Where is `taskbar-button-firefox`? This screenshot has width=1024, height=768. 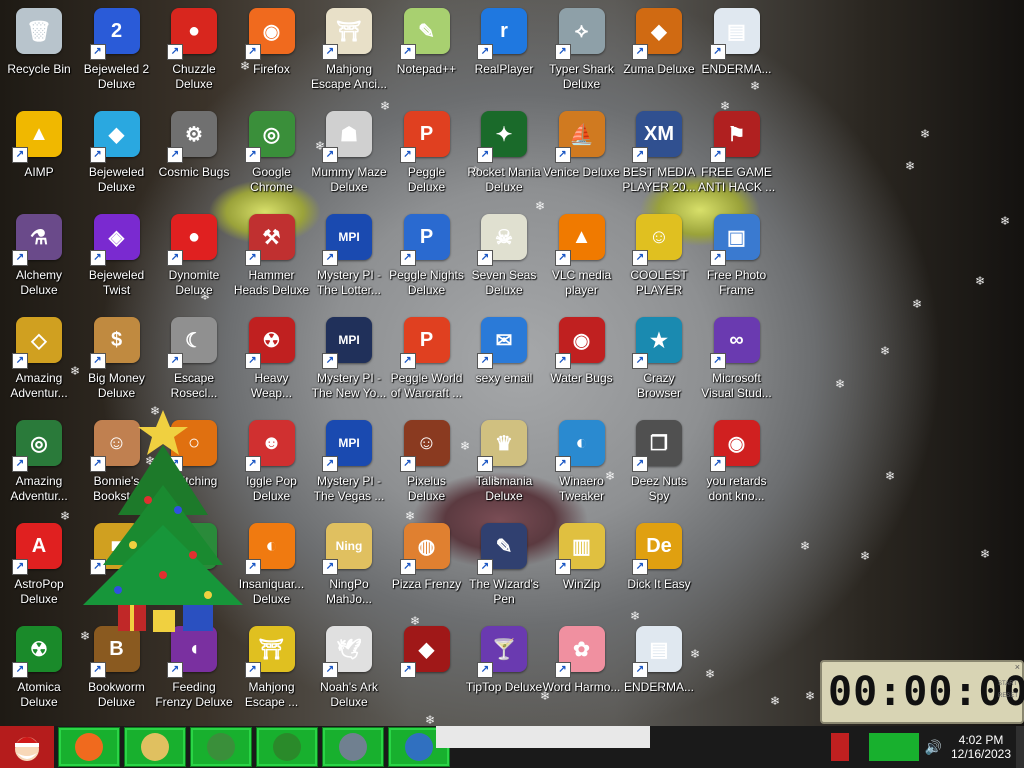
taskbar-button-firefox is located at coordinates (89, 747).